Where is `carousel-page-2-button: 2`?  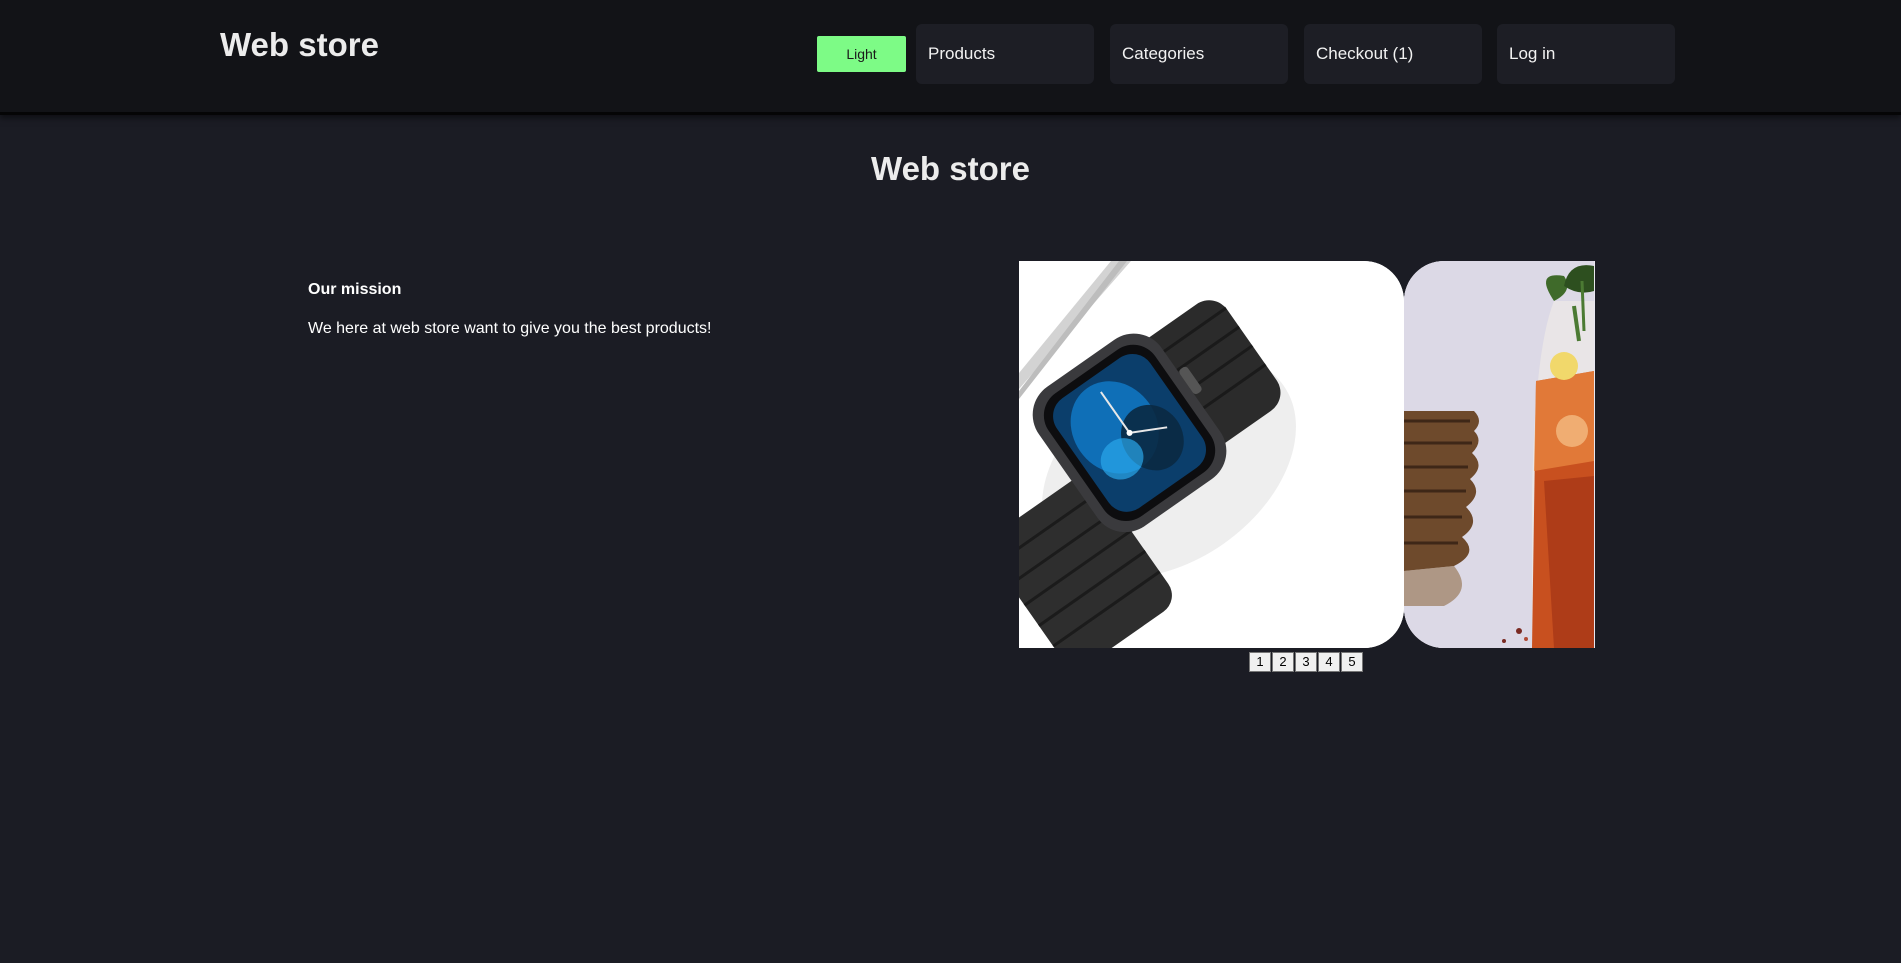
carousel-page-2-button: 2 is located at coordinates (1283, 662).